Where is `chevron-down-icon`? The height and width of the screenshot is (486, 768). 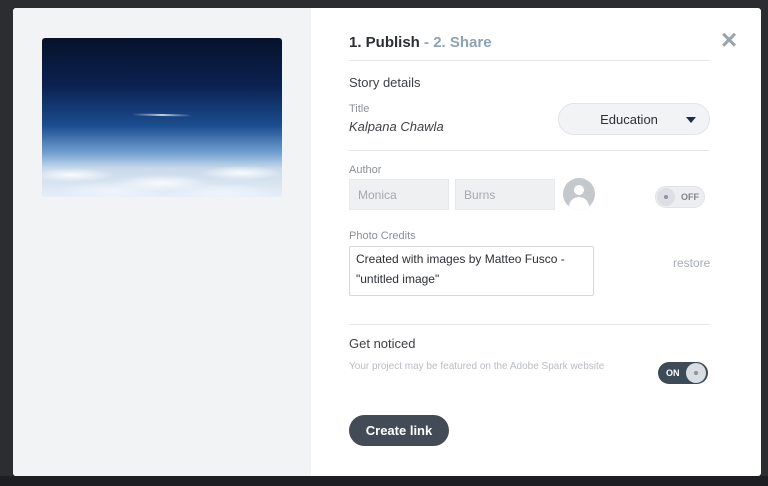 chevron-down-icon is located at coordinates (691, 120).